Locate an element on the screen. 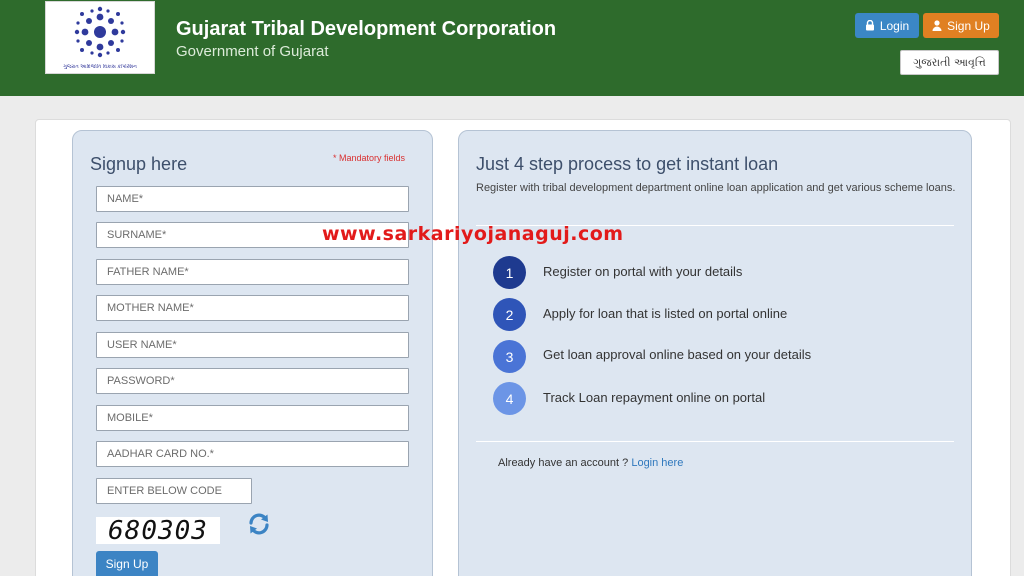  step-number-4: 4 is located at coordinates (509, 398).